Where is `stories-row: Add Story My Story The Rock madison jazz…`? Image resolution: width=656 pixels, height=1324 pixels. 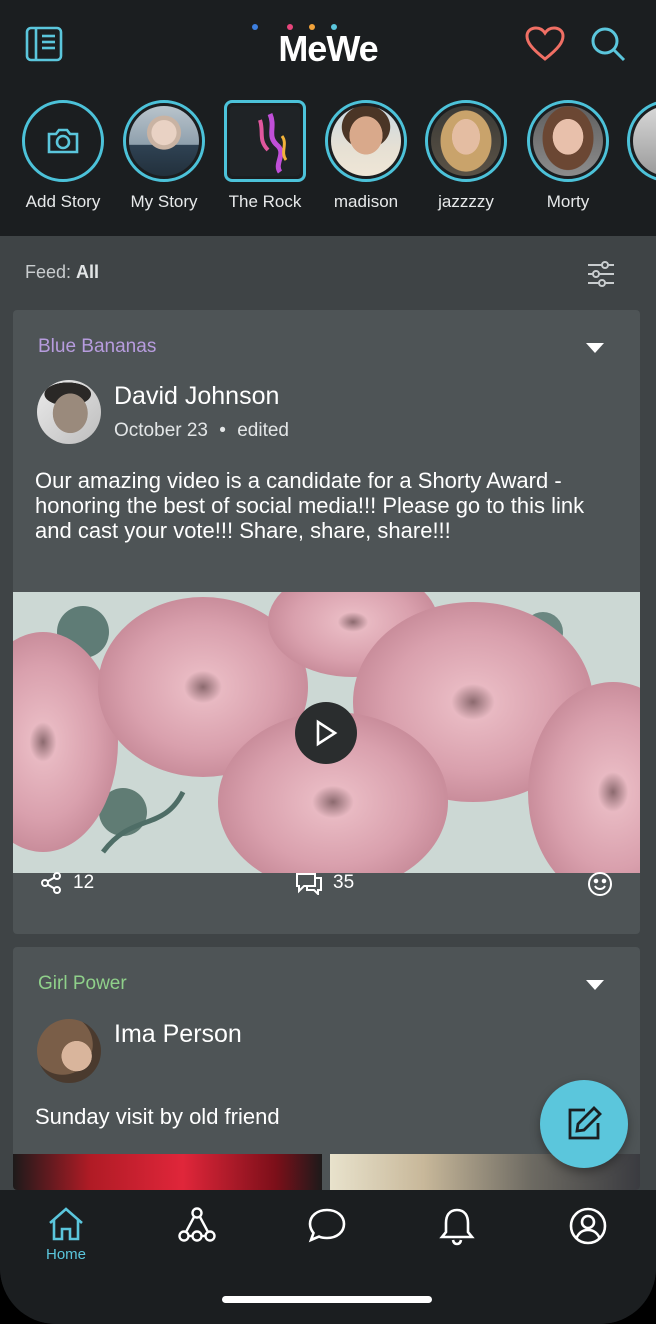 stories-row: Add Story My Story The Rock madison jazz… is located at coordinates (328, 164).